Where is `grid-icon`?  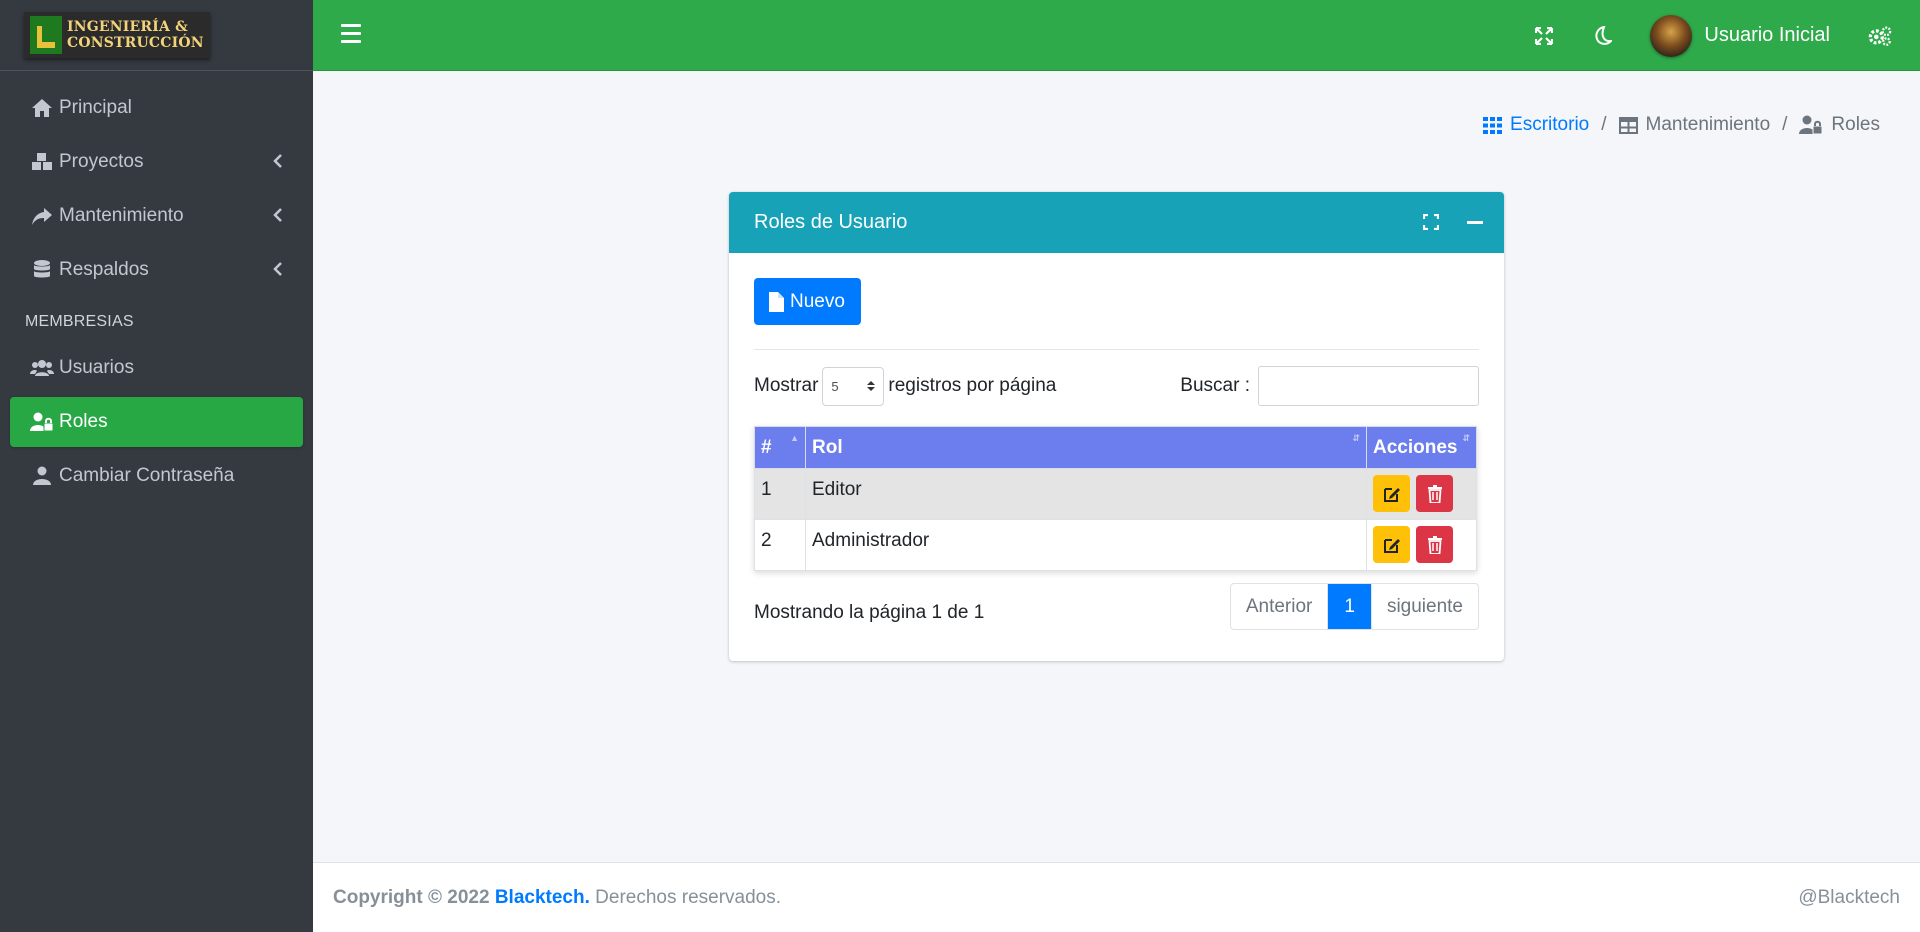
grid-icon is located at coordinates (1493, 125).